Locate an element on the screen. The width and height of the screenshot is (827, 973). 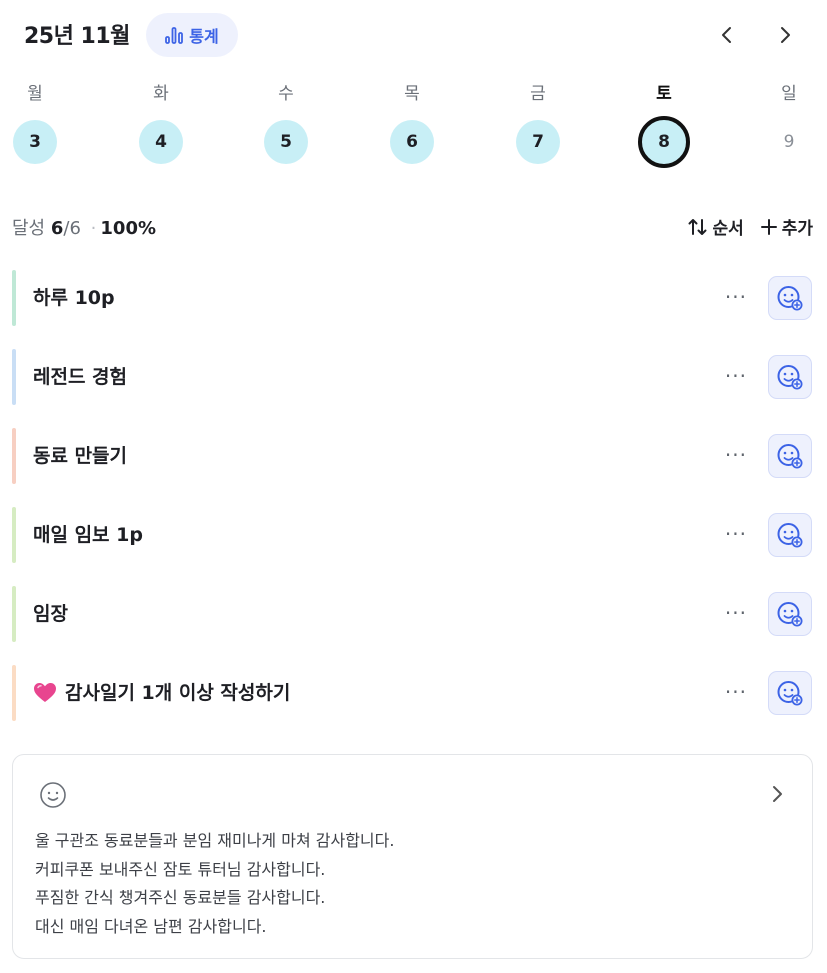
day-number: 3 is located at coordinates (35, 142).